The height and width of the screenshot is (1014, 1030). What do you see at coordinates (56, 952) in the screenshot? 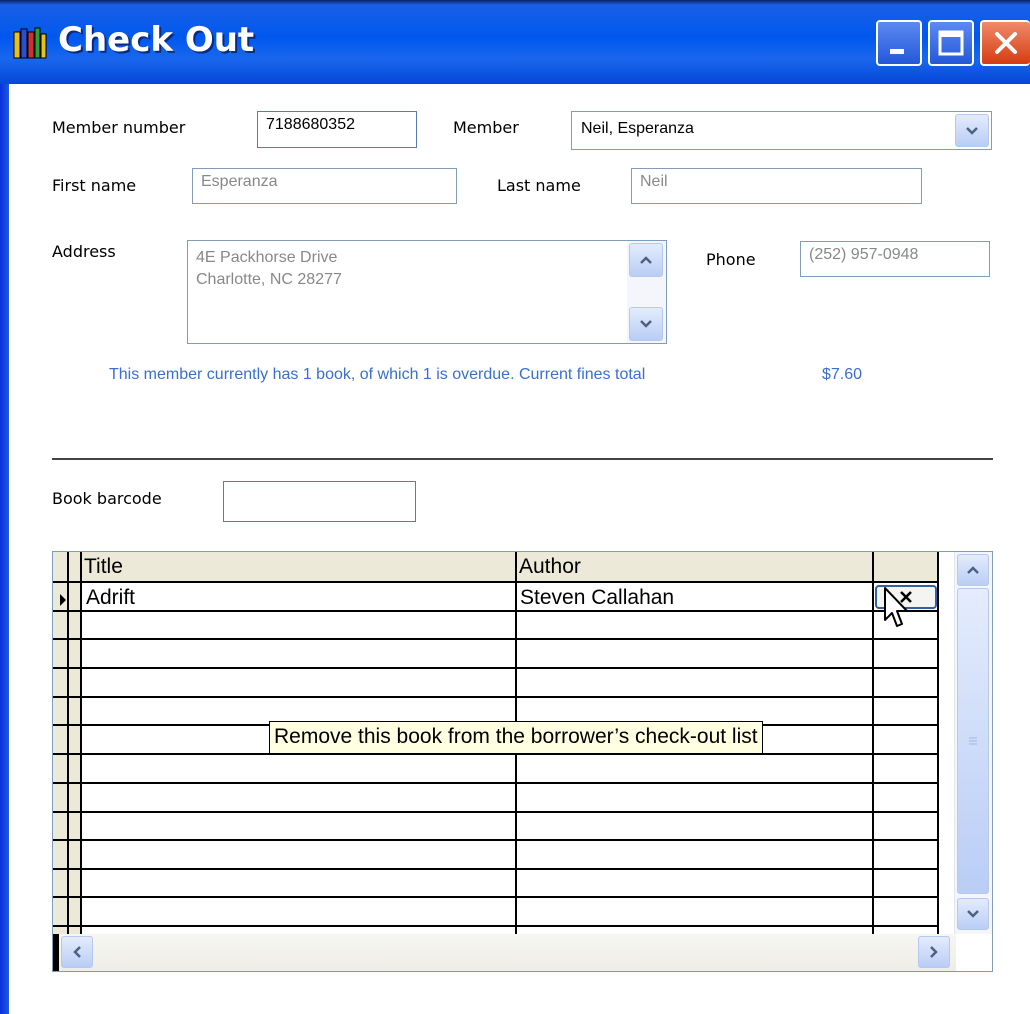
I see `record-marker` at bounding box center [56, 952].